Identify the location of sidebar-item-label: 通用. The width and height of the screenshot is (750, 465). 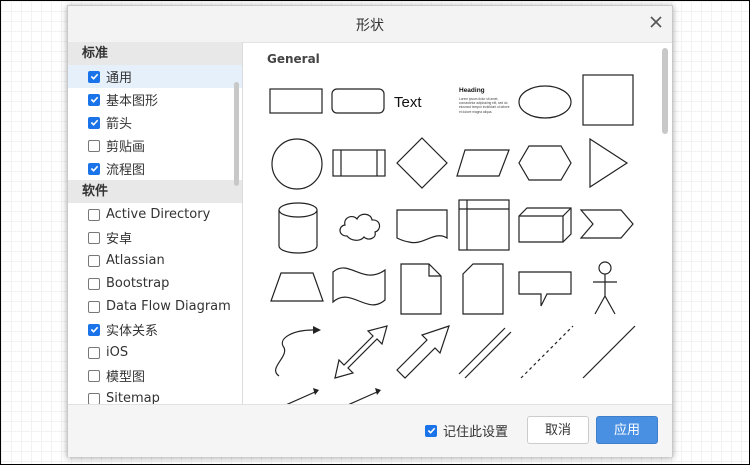
(119, 78).